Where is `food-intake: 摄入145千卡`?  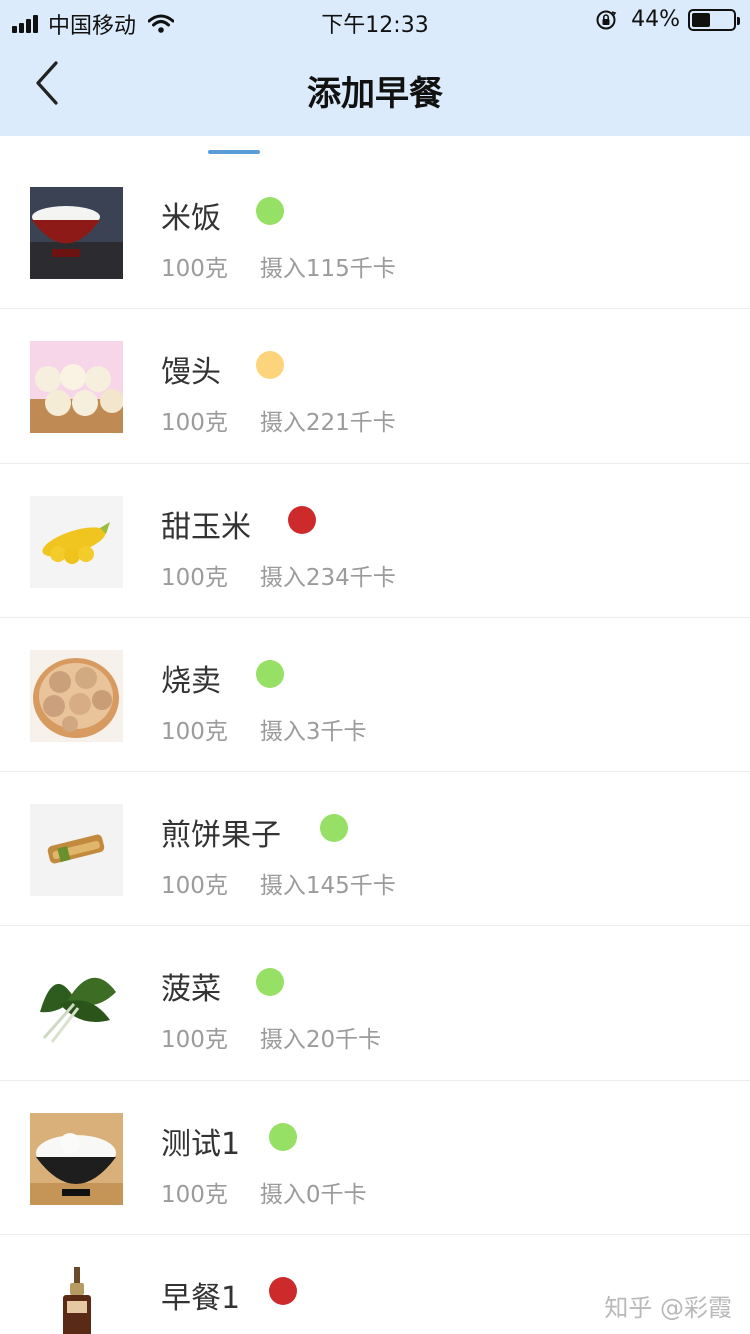 food-intake: 摄入145千卡 is located at coordinates (327, 886).